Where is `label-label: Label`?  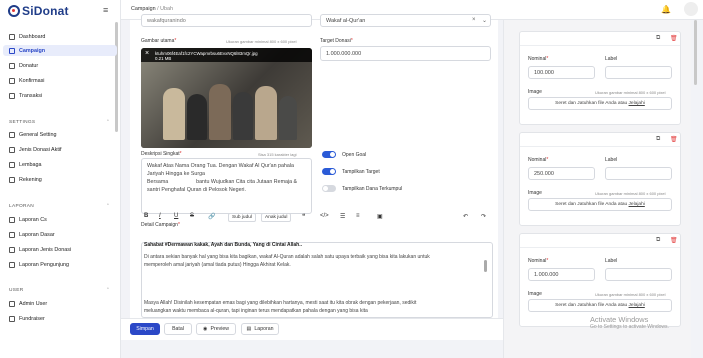 label-label: Label is located at coordinates (611, 59).